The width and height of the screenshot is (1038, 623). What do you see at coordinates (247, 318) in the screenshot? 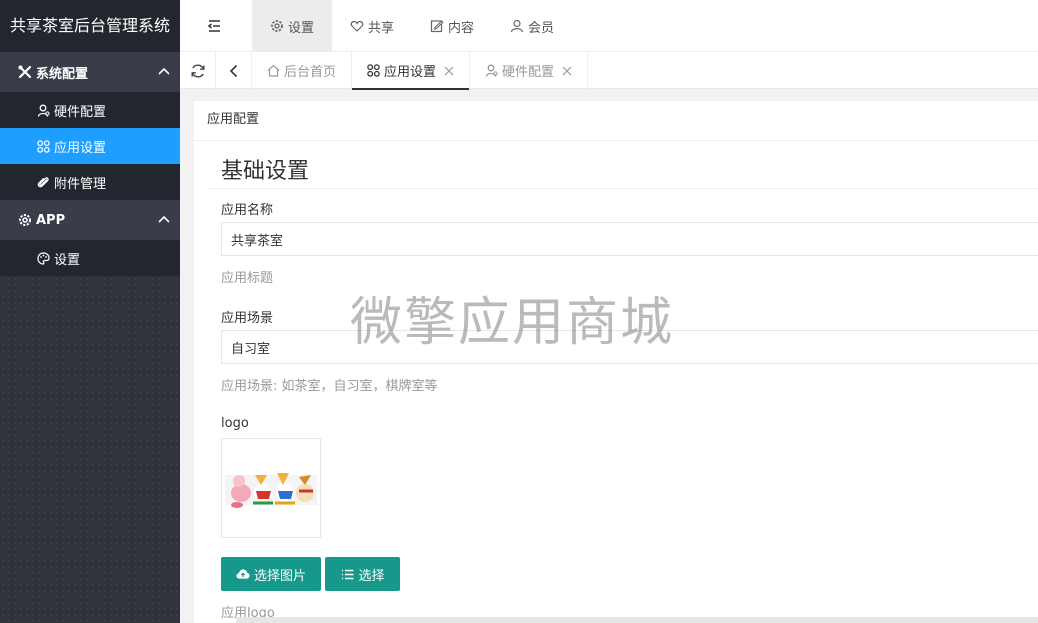
I see `app-scene-label: 应用场景` at bounding box center [247, 318].